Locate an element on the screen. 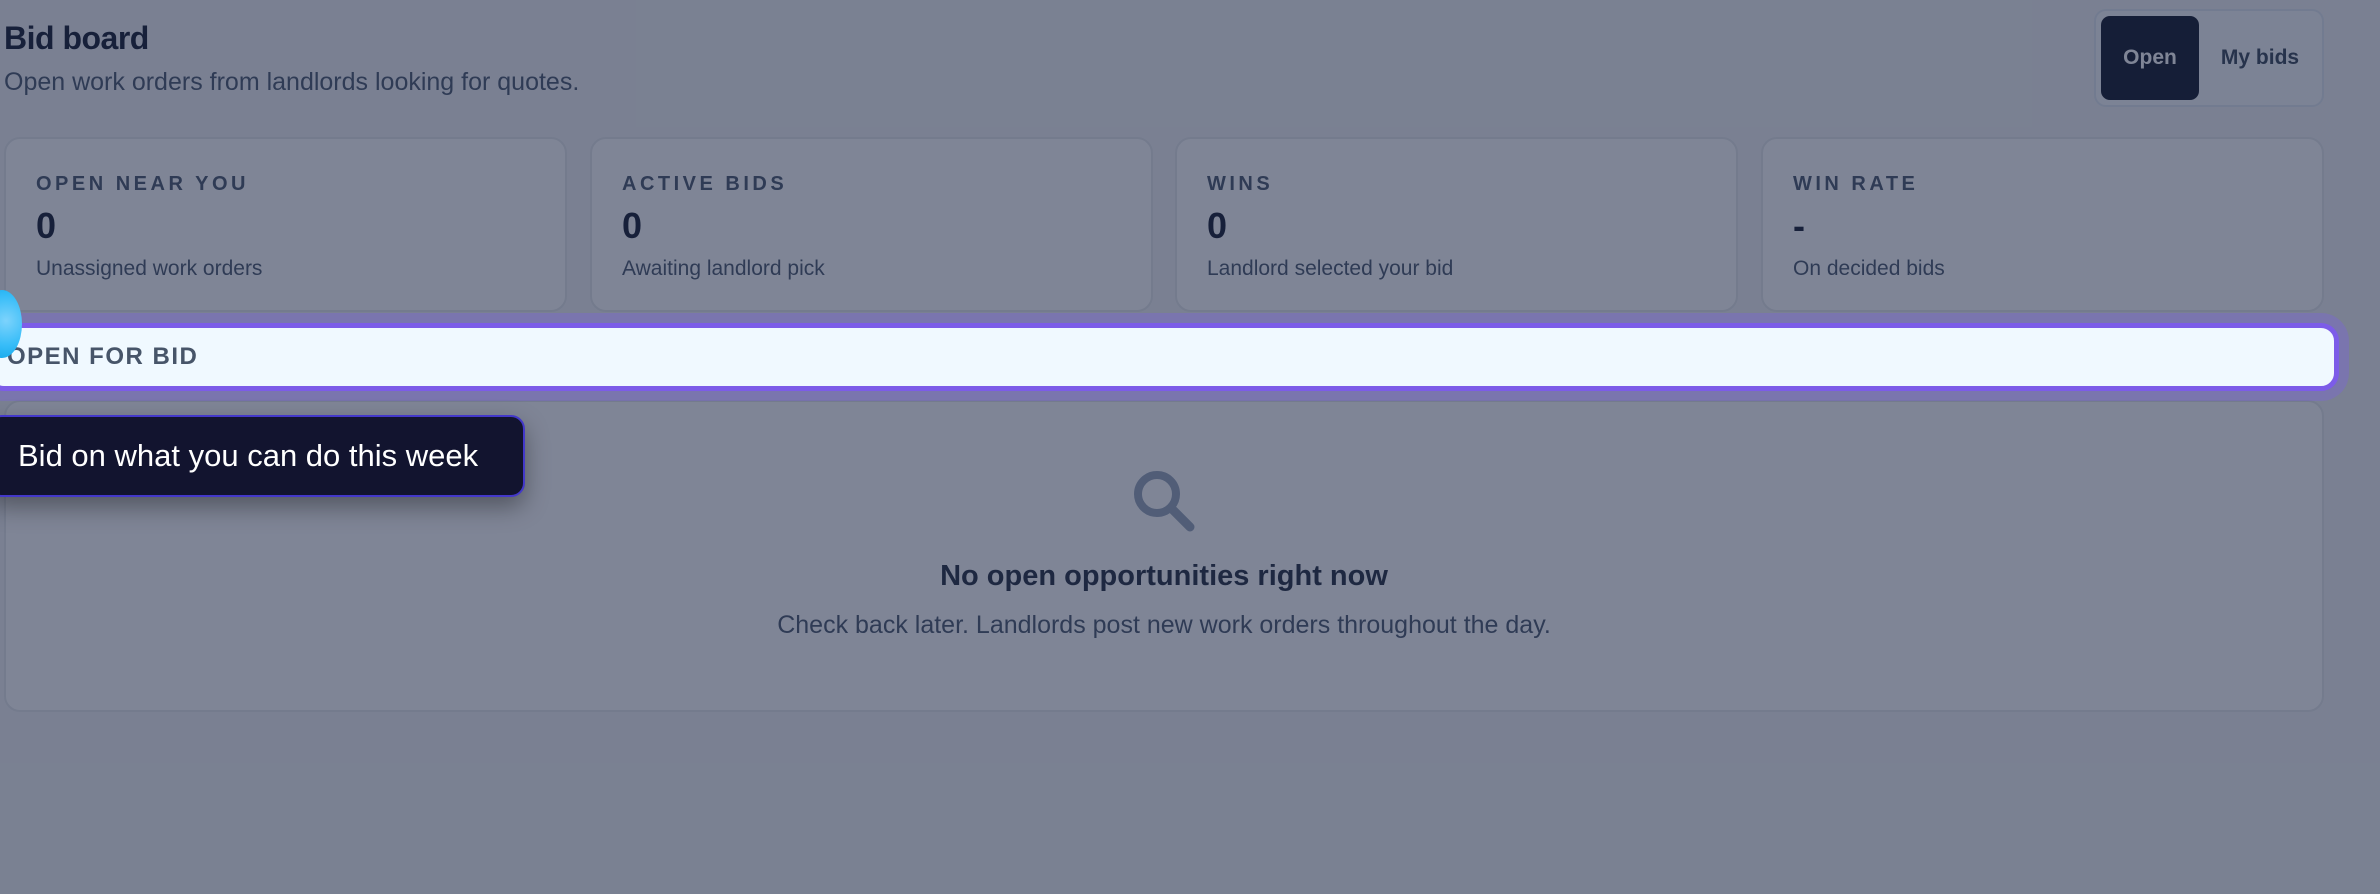  section-header-open-for-bid: OPEN FOR BID is located at coordinates (1169, 357).